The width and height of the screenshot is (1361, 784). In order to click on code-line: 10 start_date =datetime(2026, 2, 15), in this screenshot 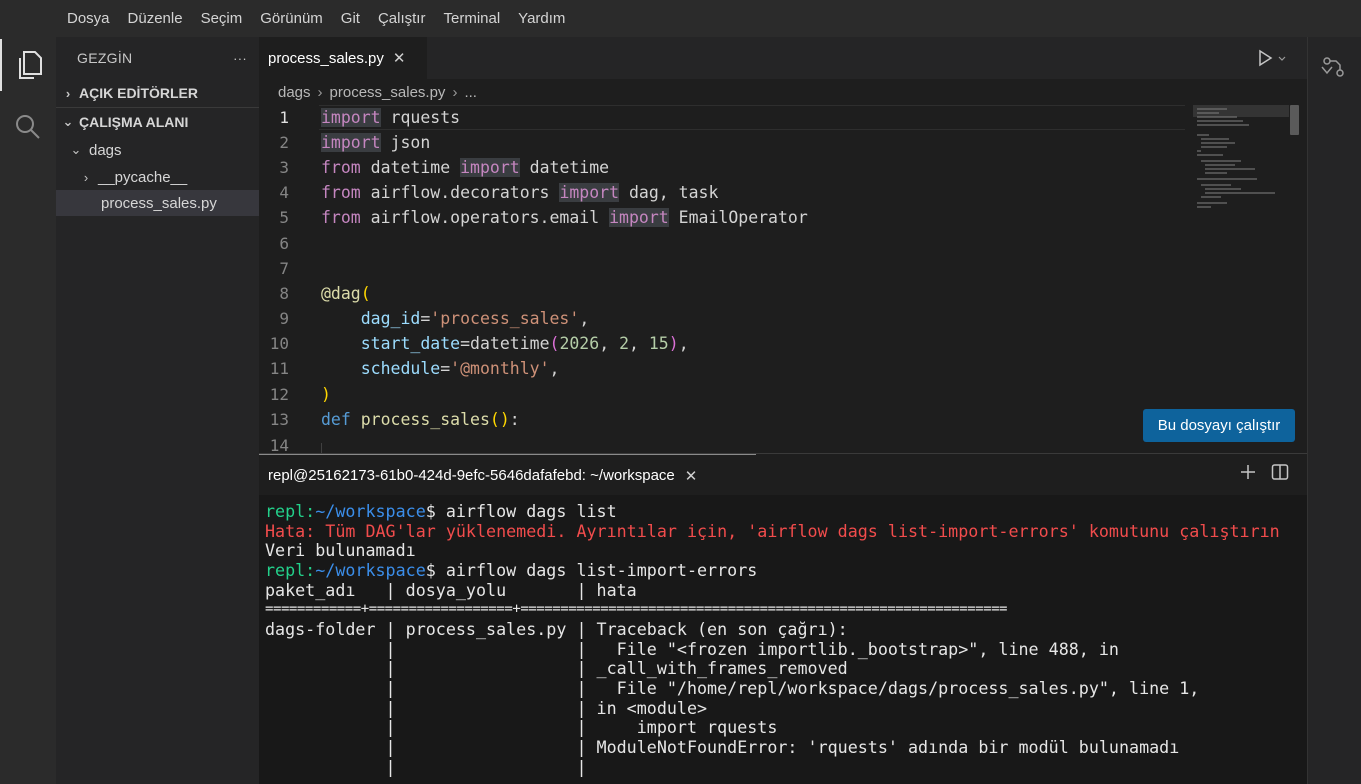, I will do `click(479, 343)`.